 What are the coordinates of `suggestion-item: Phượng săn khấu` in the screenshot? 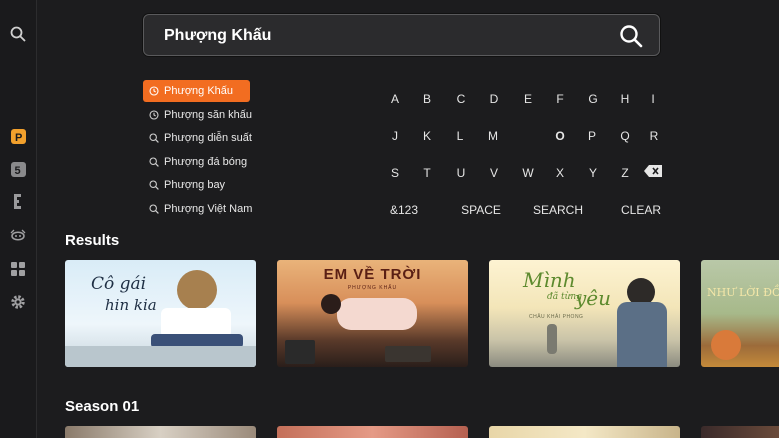 It's located at (248, 115).